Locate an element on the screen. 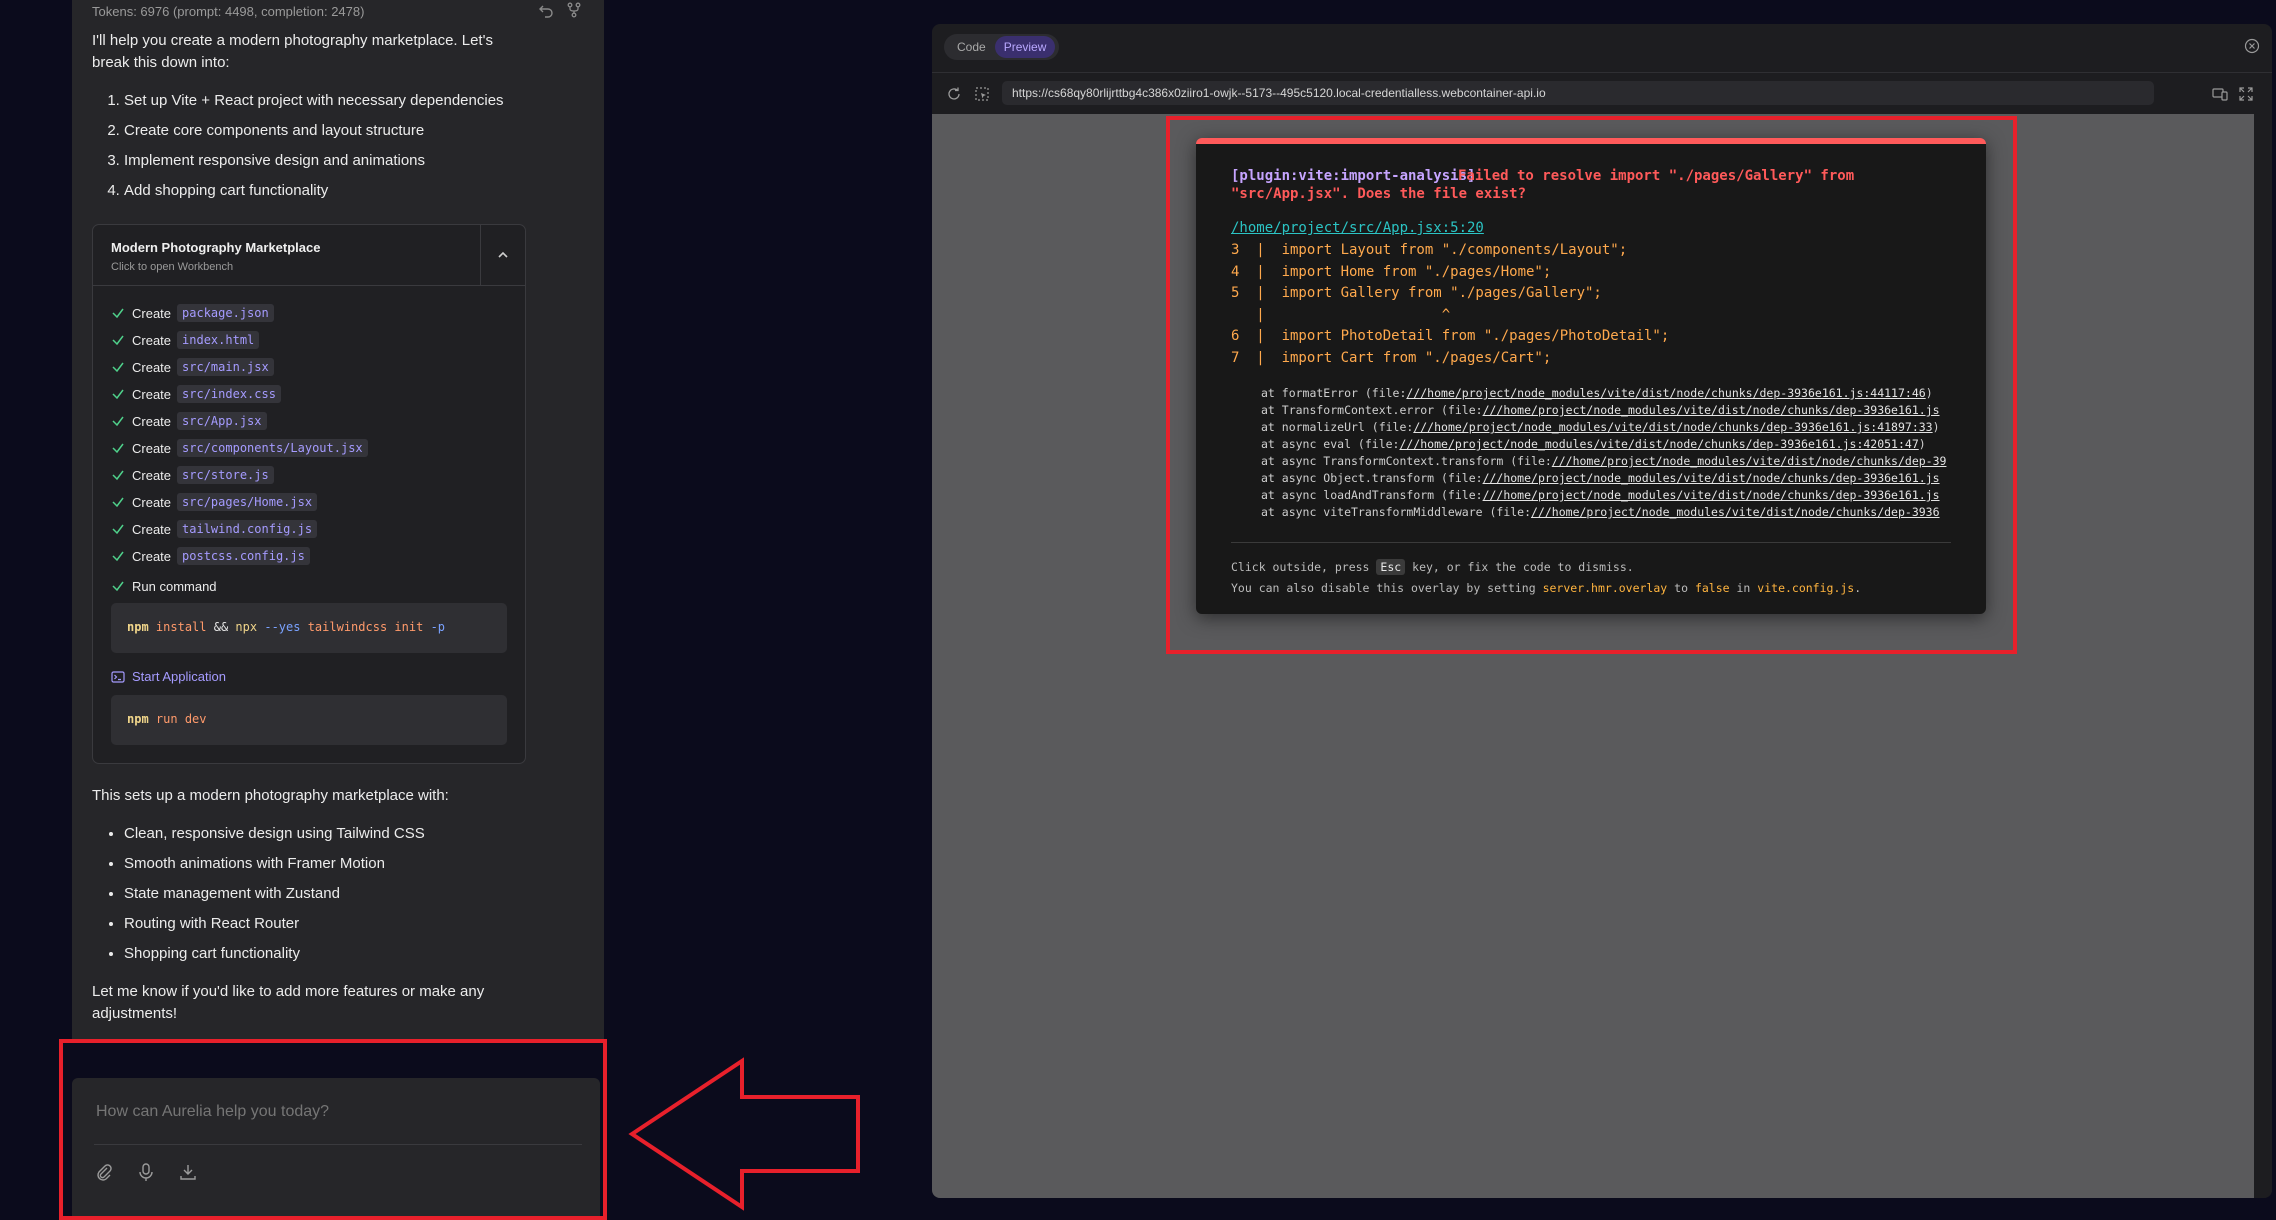  closing-line: adjustments! is located at coordinates (135, 1013).